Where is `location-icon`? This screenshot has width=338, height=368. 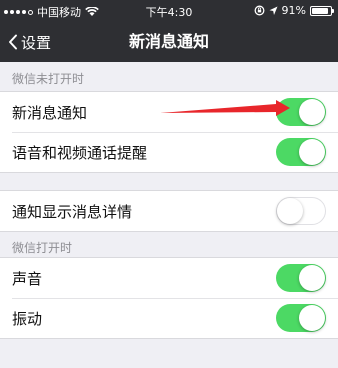 location-icon is located at coordinates (273, 10).